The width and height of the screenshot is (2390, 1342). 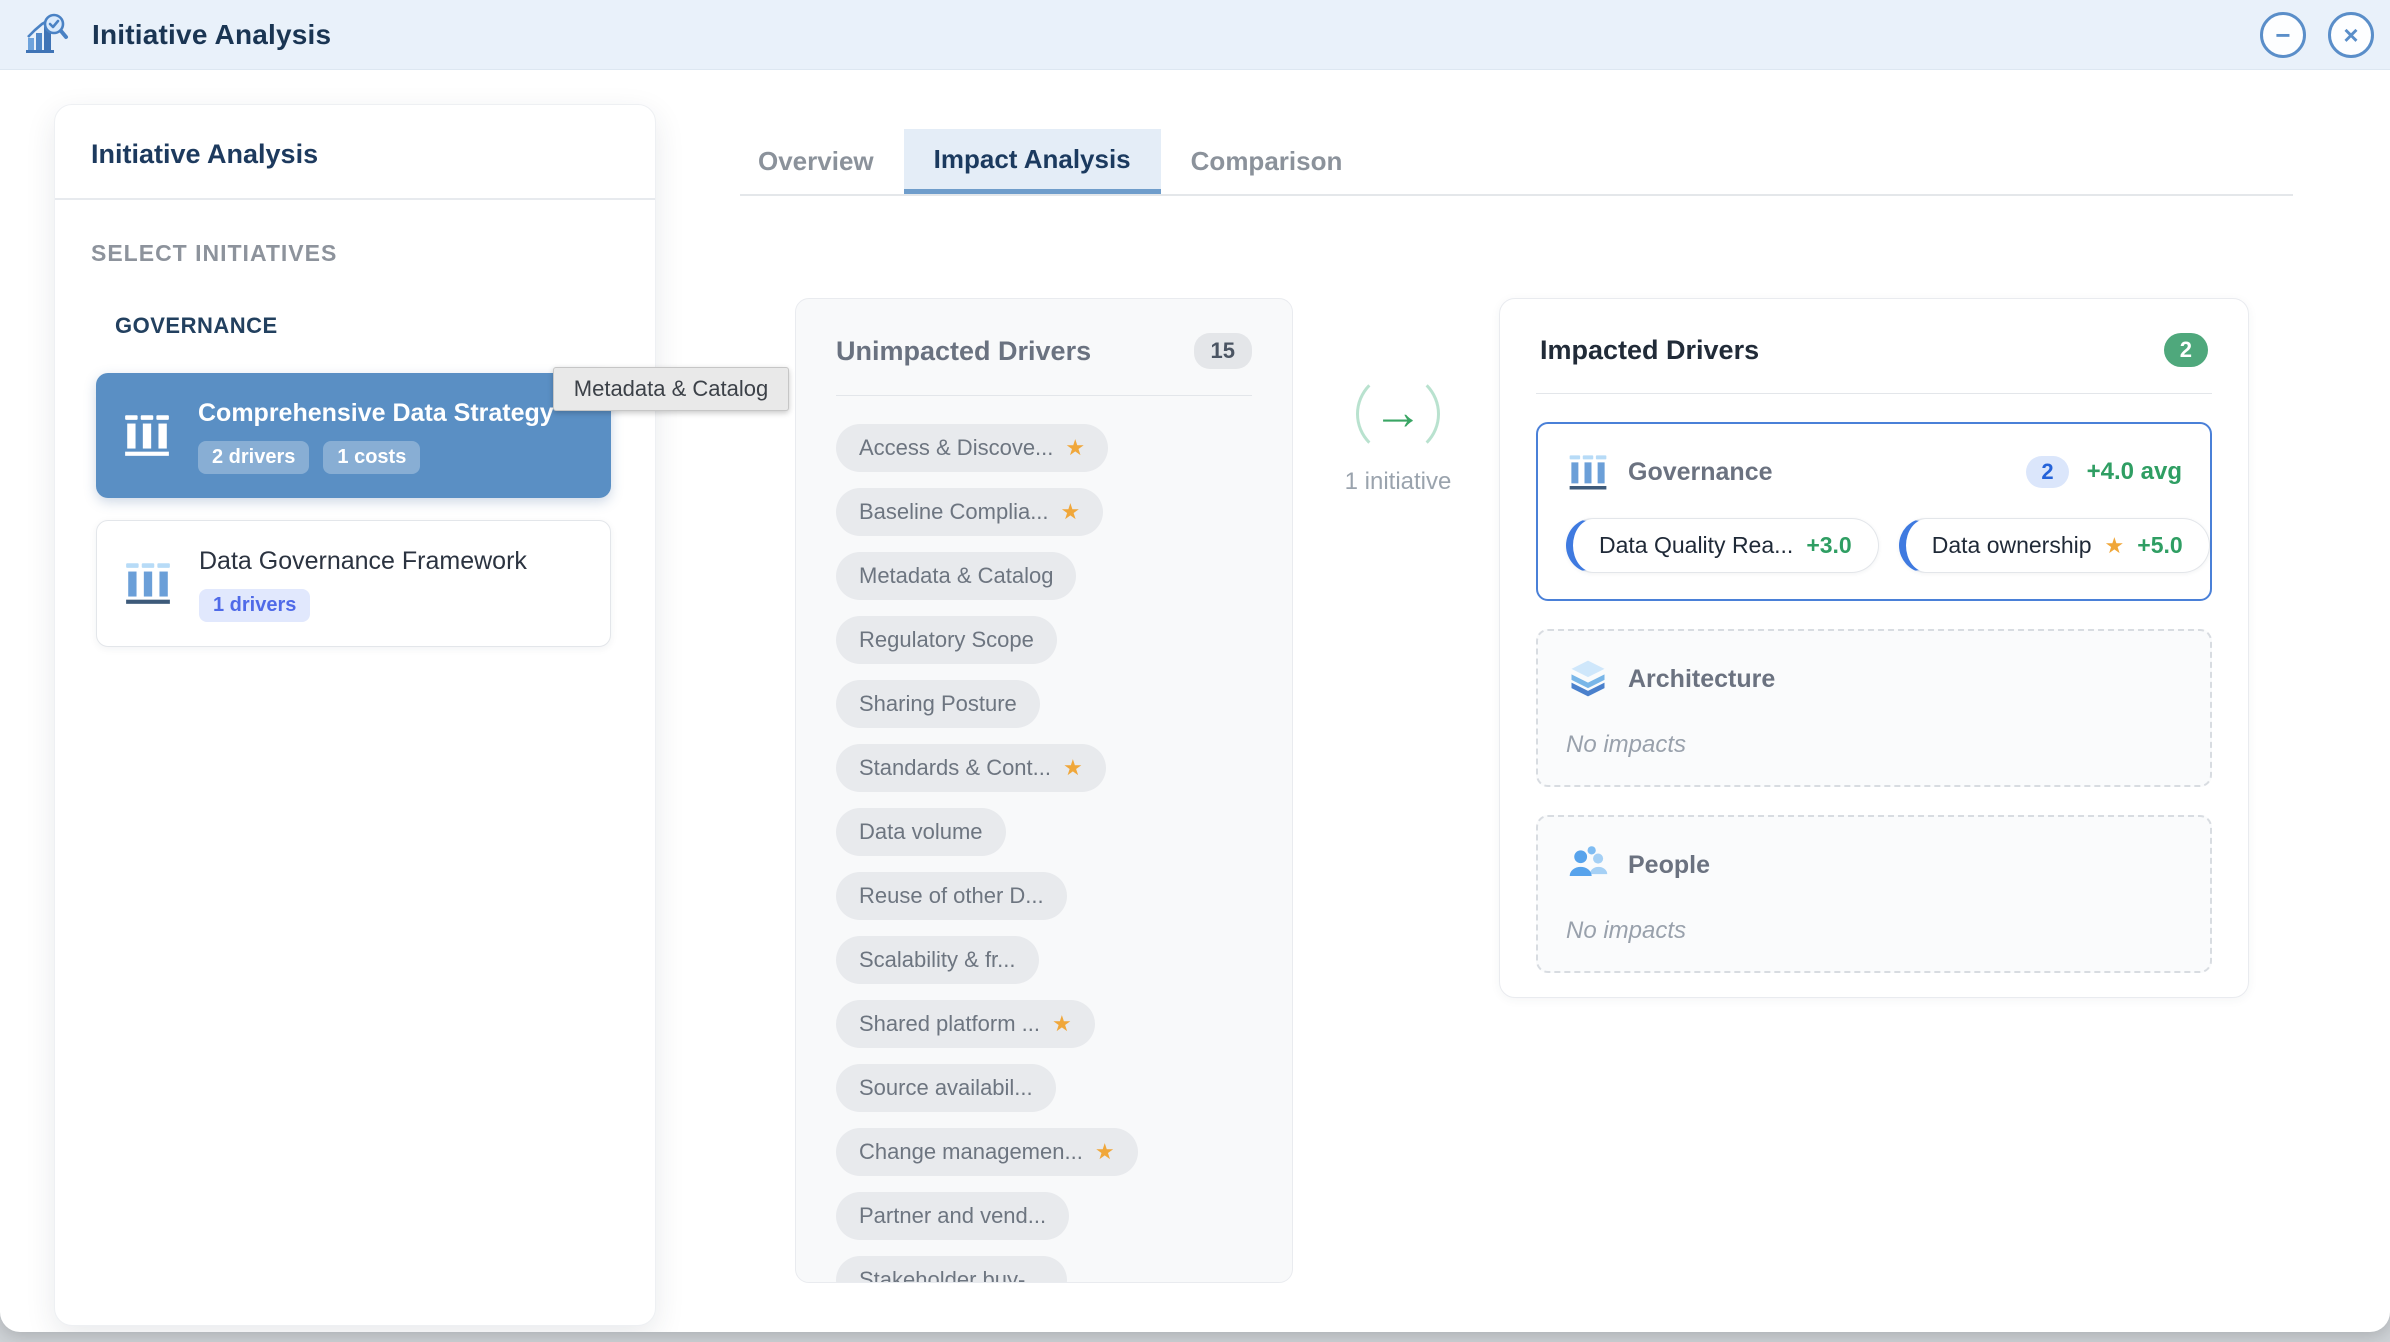 What do you see at coordinates (2047, 472) in the screenshot?
I see `group-count-badge: 2` at bounding box center [2047, 472].